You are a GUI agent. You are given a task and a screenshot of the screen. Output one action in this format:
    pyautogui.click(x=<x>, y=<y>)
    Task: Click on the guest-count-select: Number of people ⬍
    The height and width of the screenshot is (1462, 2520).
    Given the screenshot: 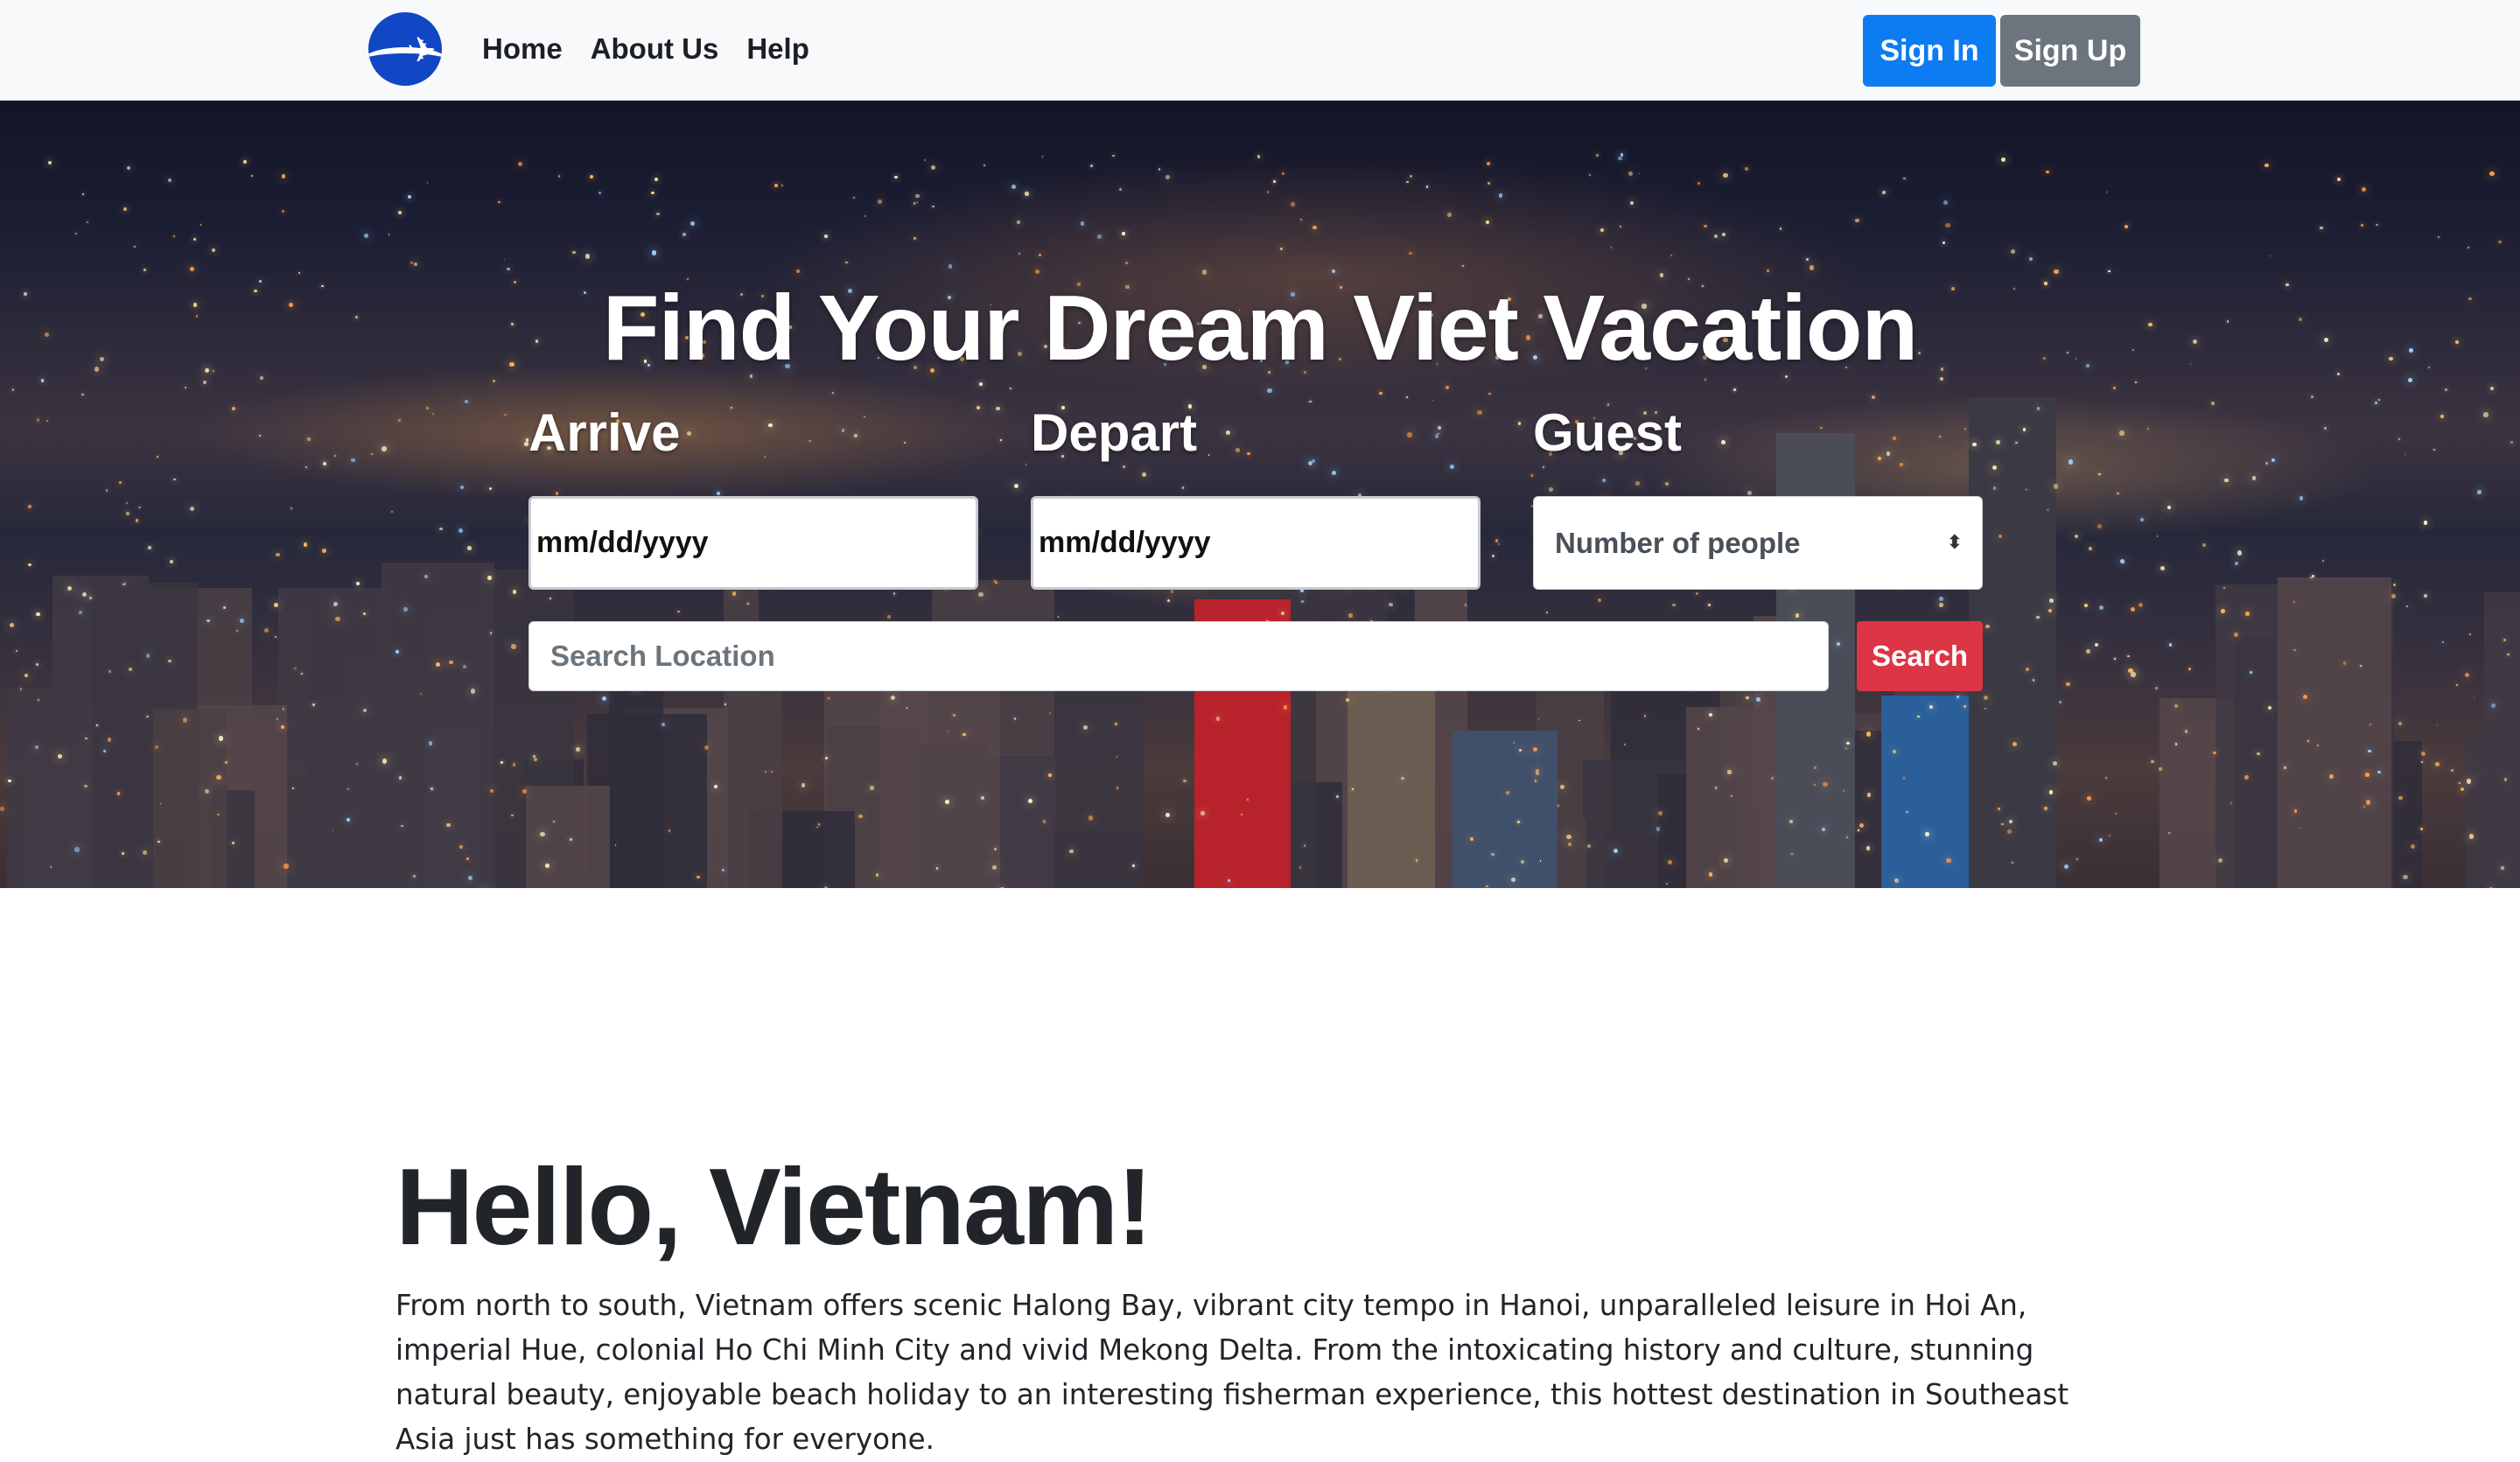 What is the action you would take?
    pyautogui.click(x=1758, y=543)
    